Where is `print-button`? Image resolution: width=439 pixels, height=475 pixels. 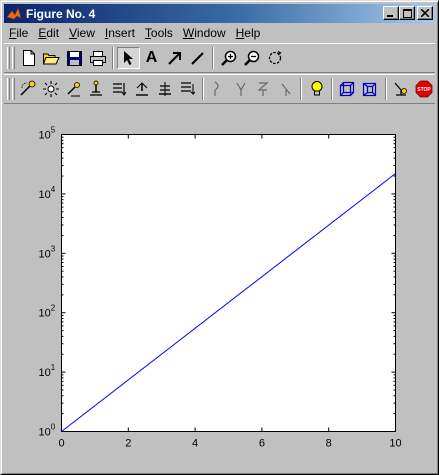 print-button is located at coordinates (97, 58).